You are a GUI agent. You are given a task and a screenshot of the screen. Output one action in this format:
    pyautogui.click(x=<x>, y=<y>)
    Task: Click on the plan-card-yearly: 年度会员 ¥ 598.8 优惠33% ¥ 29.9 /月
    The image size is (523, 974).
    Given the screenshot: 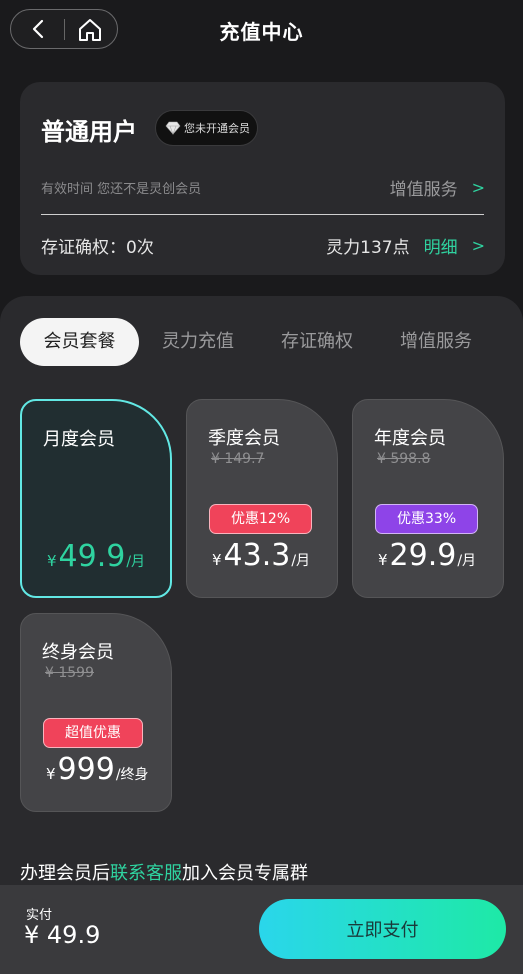 What is the action you would take?
    pyautogui.click(x=428, y=498)
    